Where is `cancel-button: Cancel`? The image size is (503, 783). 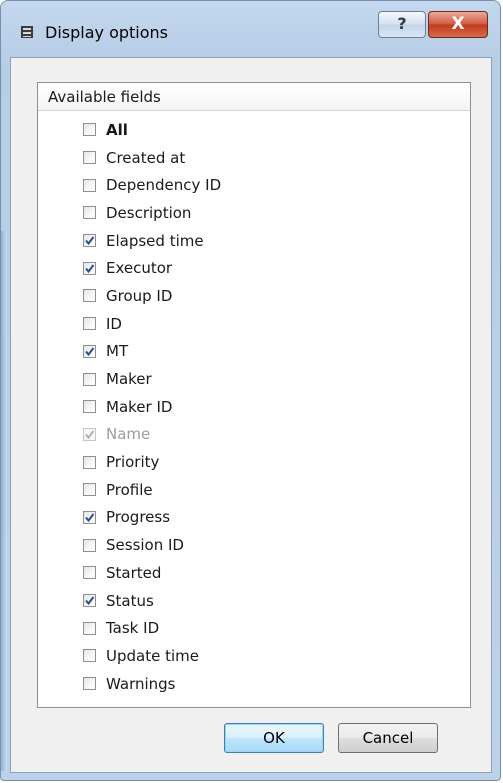 cancel-button: Cancel is located at coordinates (388, 738).